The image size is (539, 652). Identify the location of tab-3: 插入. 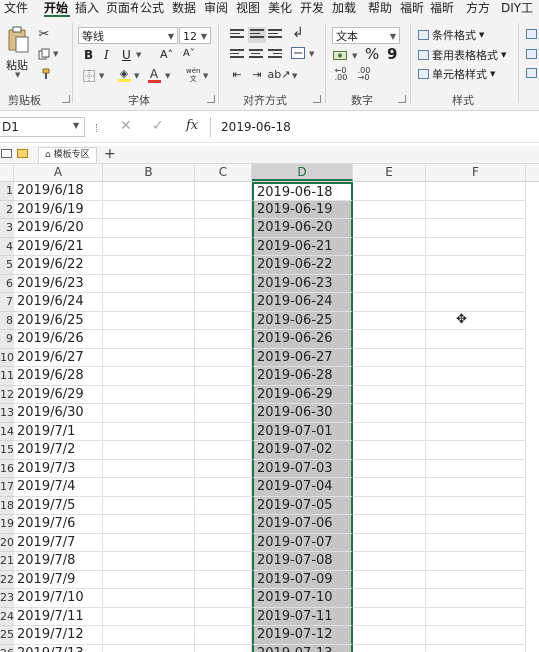
(88, 8).